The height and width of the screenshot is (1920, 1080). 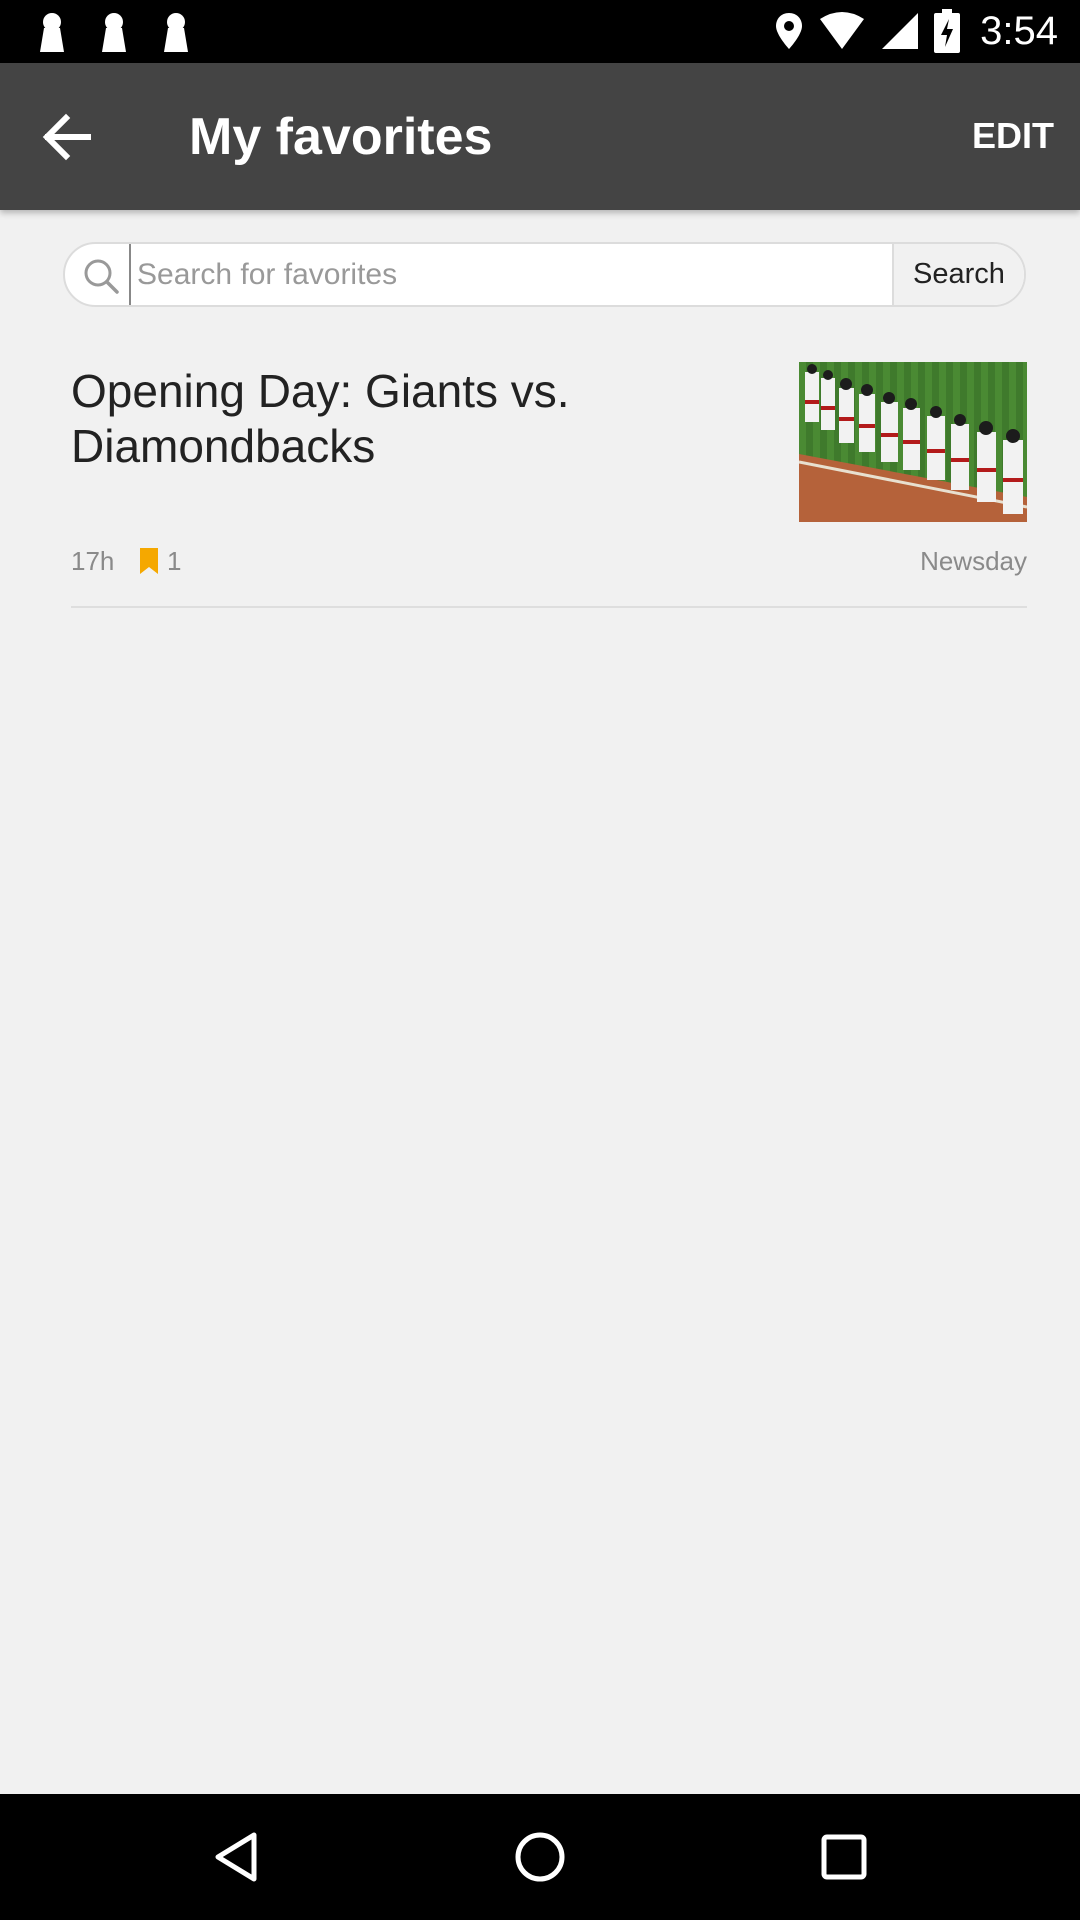 What do you see at coordinates (958, 274) in the screenshot?
I see `search-button: Search` at bounding box center [958, 274].